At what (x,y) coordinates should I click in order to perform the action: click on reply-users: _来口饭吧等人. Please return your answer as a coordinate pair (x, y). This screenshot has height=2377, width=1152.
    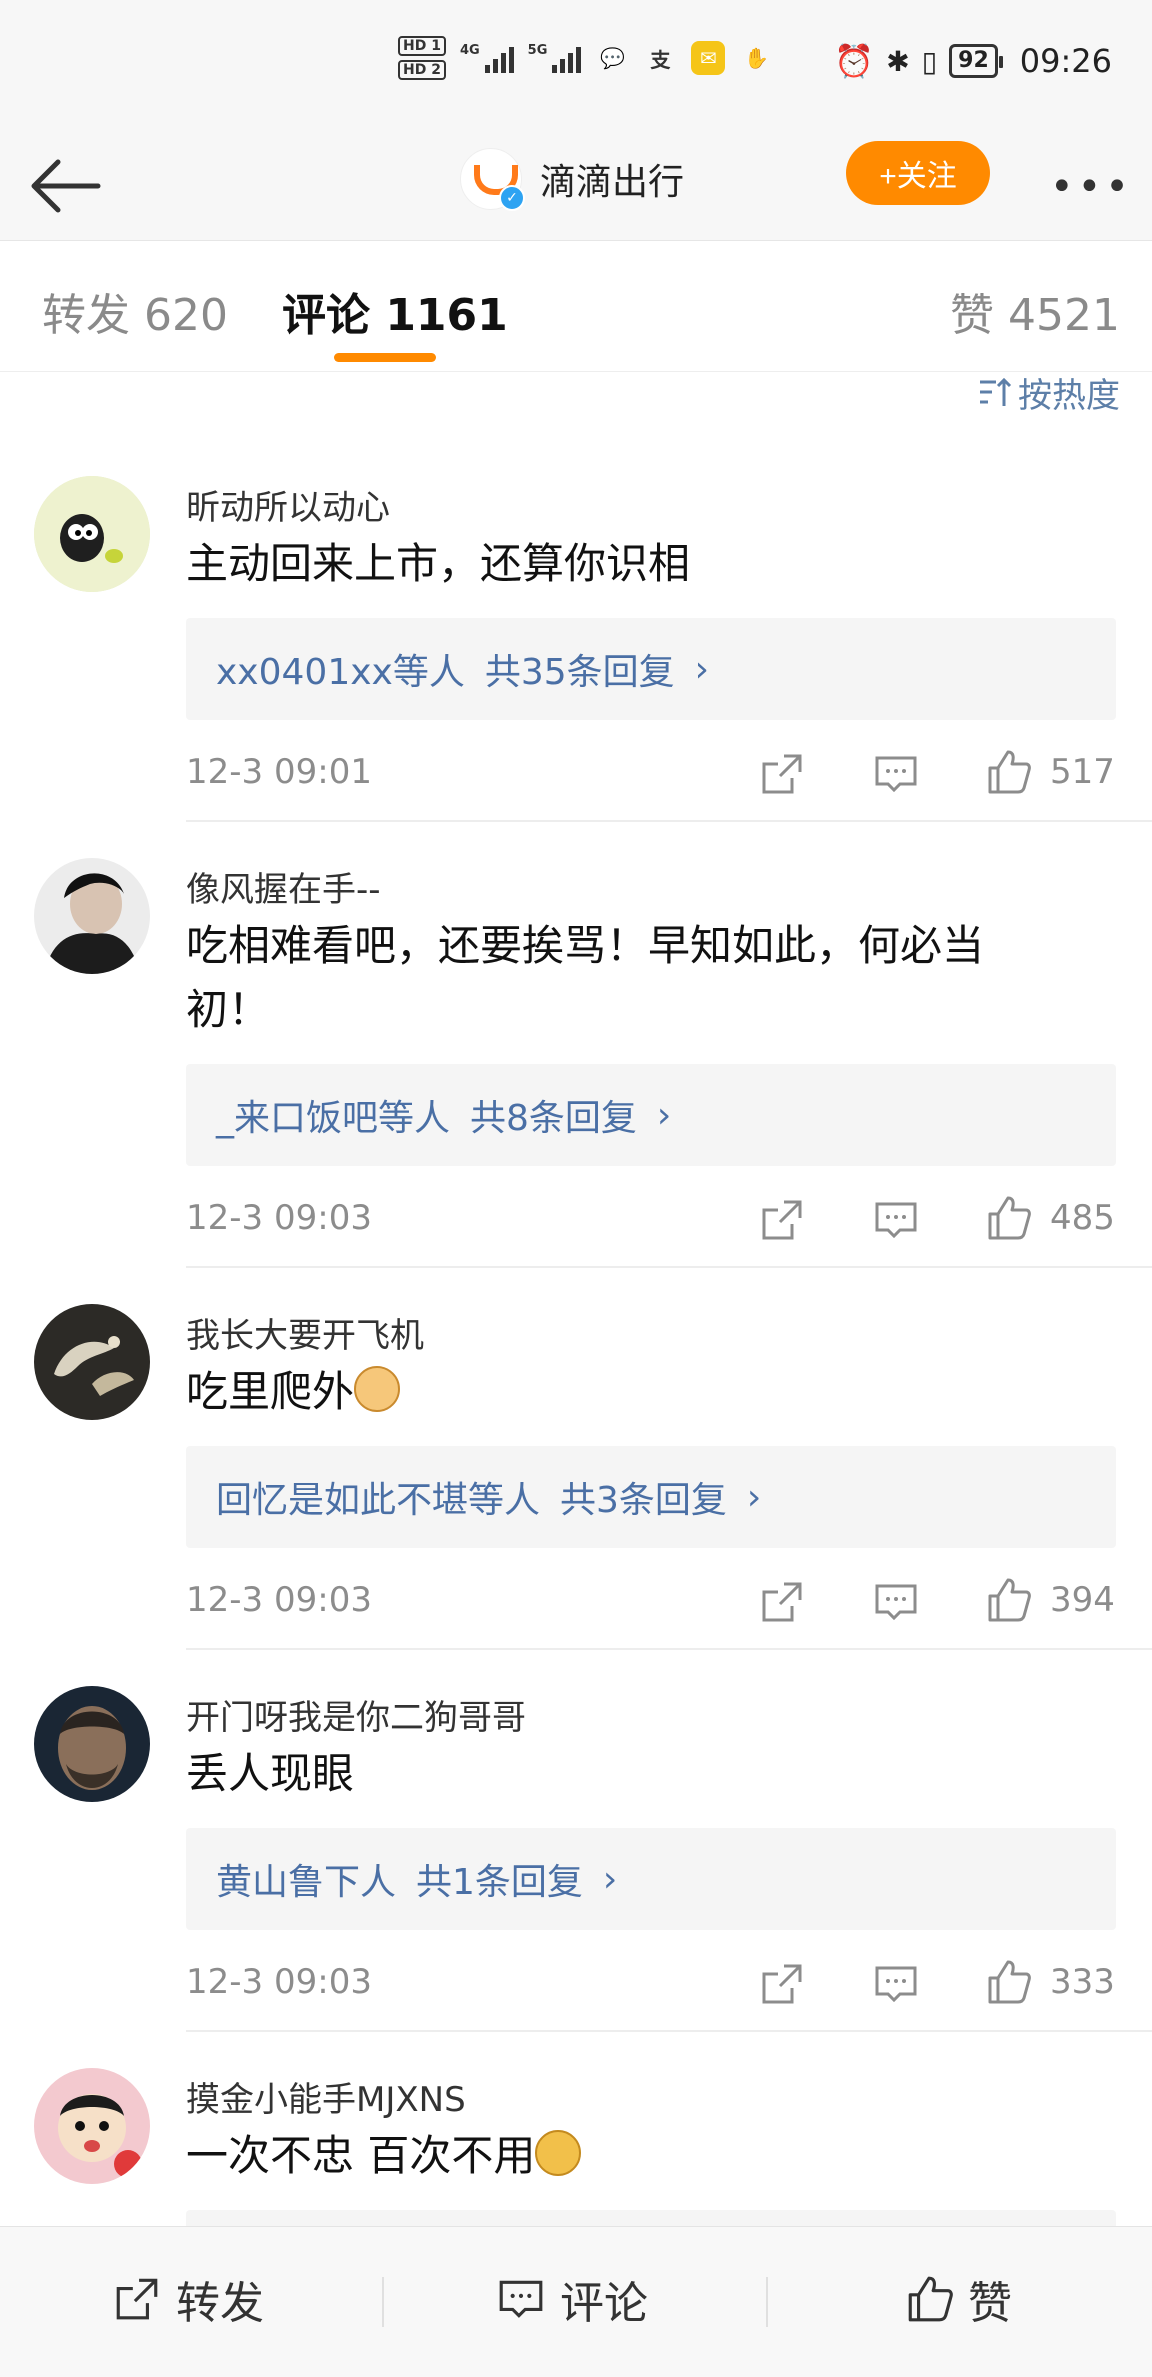
    Looking at the image, I should click on (333, 1118).